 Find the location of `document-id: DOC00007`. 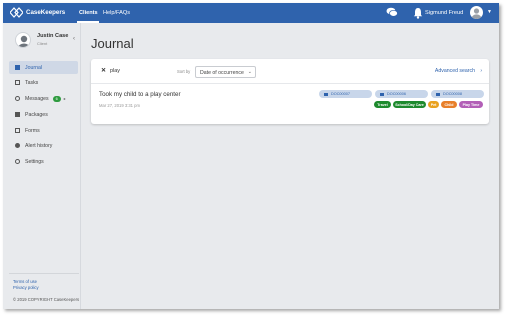

document-id: DOC00007 is located at coordinates (340, 94).